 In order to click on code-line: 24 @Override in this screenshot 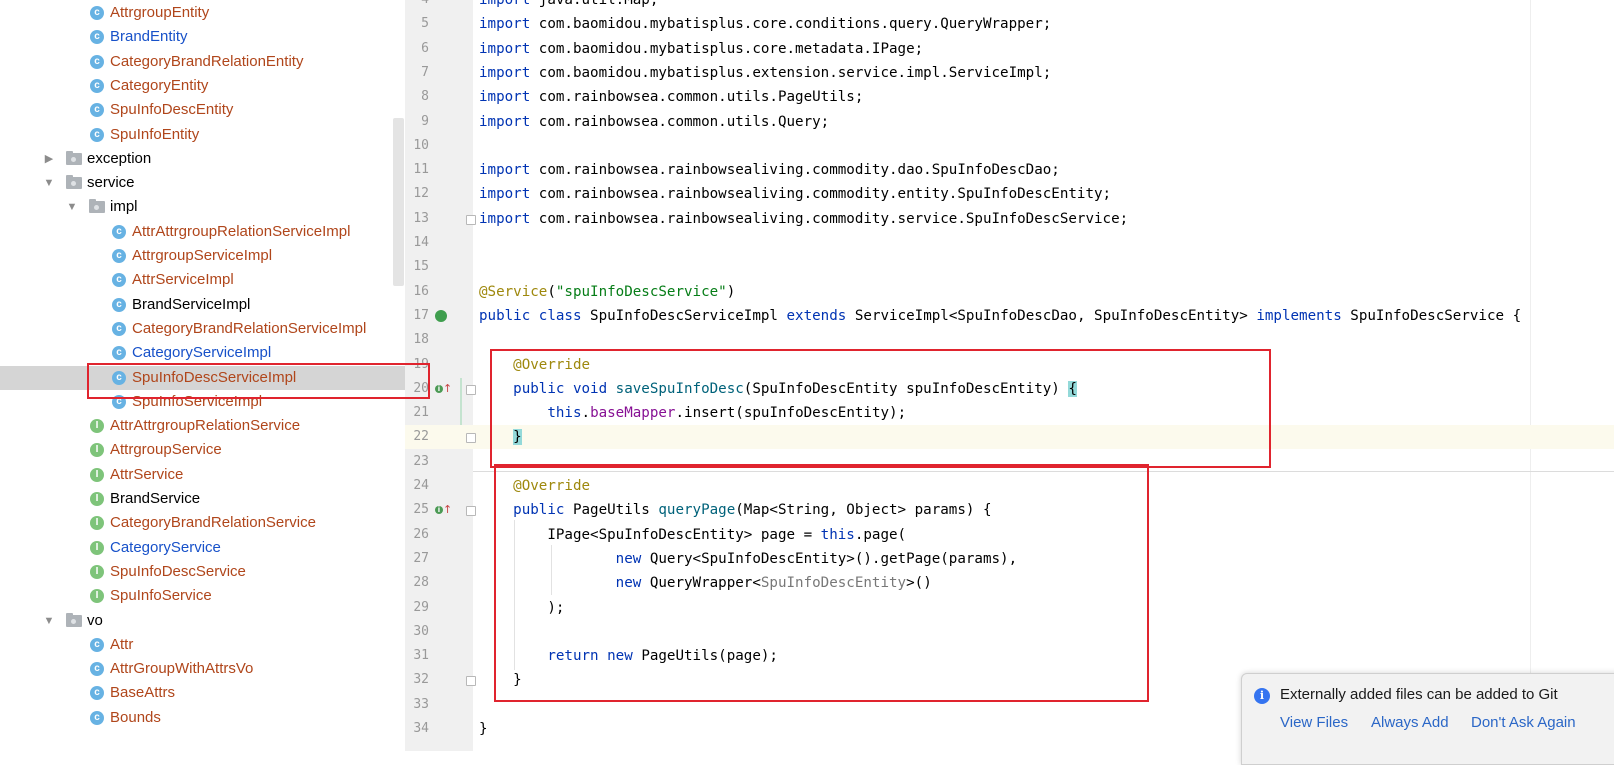, I will do `click(1009, 486)`.